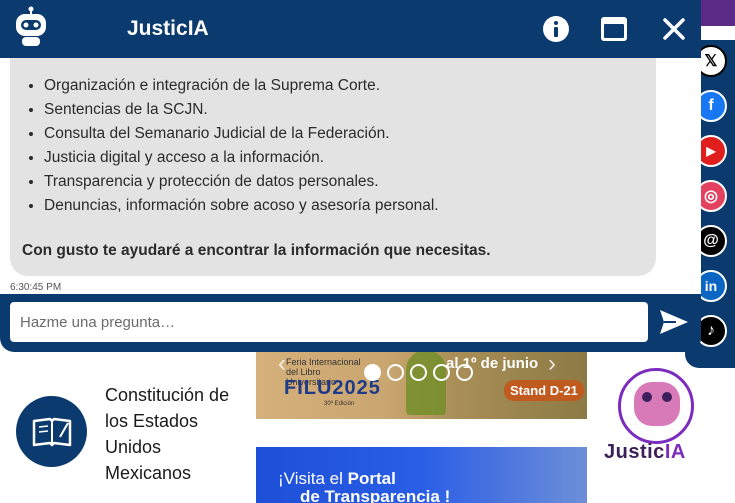  What do you see at coordinates (51, 431) in the screenshot?
I see `constitucion-book-icon` at bounding box center [51, 431].